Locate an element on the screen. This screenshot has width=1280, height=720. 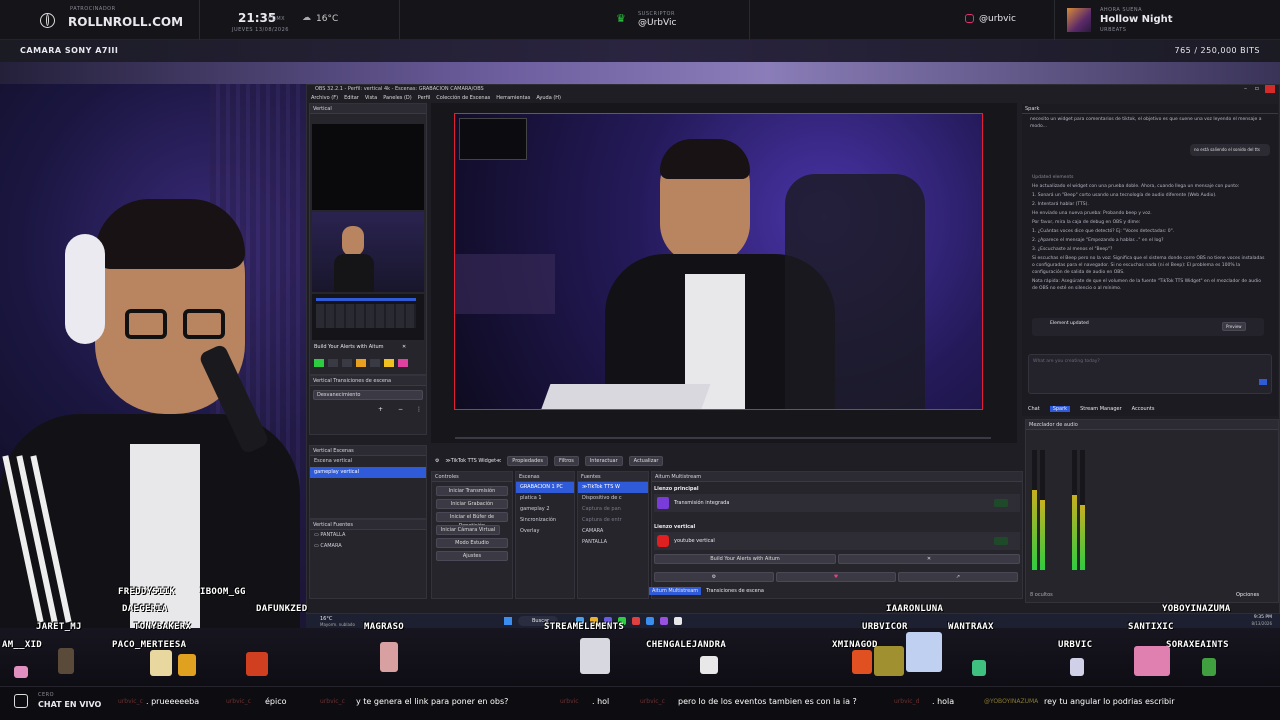
close-icon is located at coordinates (1270, 89).